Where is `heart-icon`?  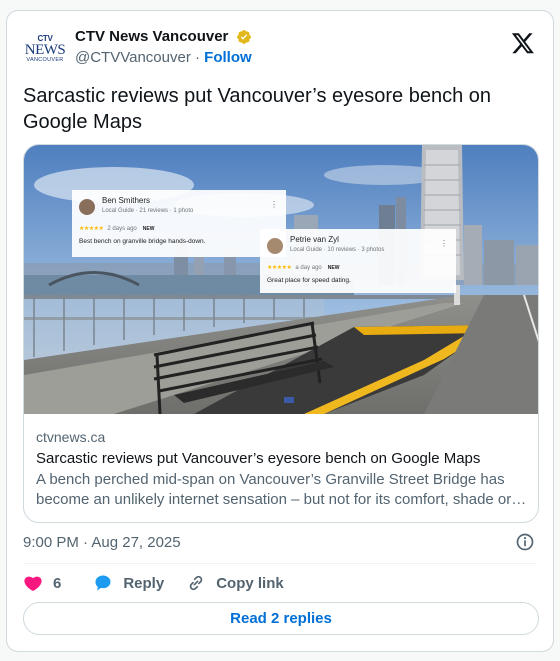 heart-icon is located at coordinates (33, 583).